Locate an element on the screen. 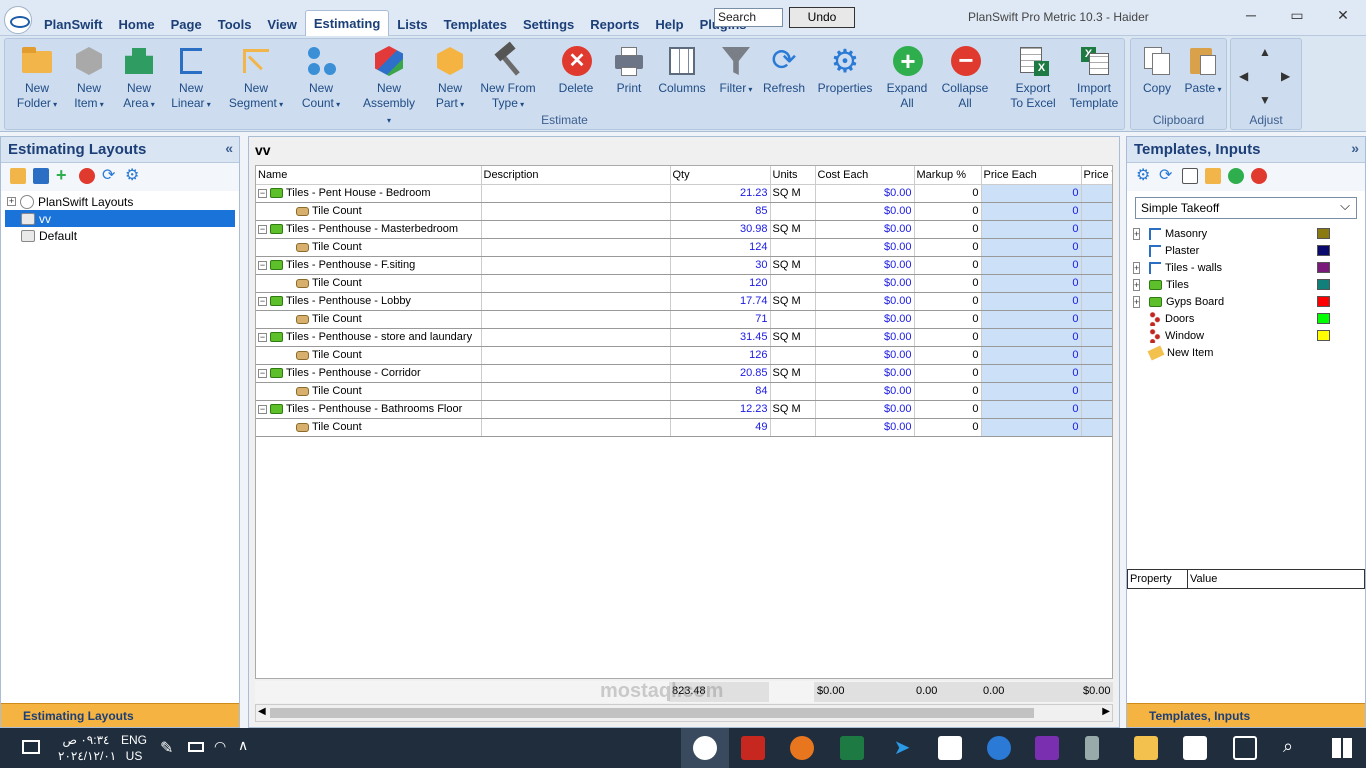 The width and height of the screenshot is (1366, 768). search-input: Search is located at coordinates (748, 17).